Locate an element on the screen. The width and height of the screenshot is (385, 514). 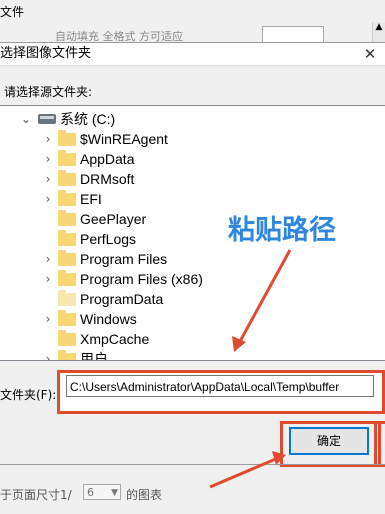
arrow-to-path-field is located at coordinates (264, 297).